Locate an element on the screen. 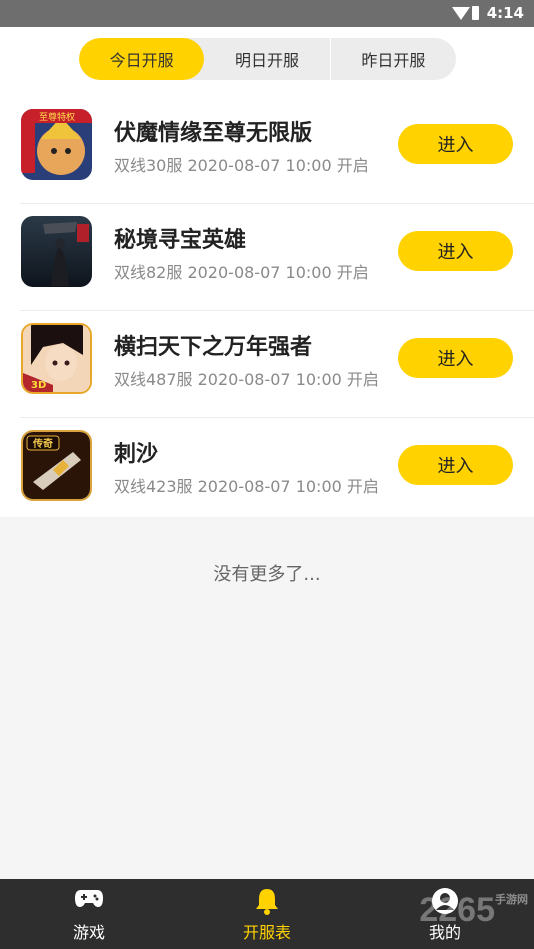 The width and height of the screenshot is (534, 949). nav-item-games: 游戏 is located at coordinates (89, 914).